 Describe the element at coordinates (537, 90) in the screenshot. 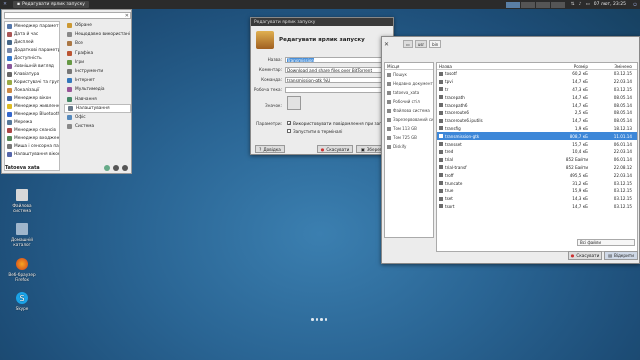

I see `file-row: tr 47,3 кБ 03.12.15` at that location.